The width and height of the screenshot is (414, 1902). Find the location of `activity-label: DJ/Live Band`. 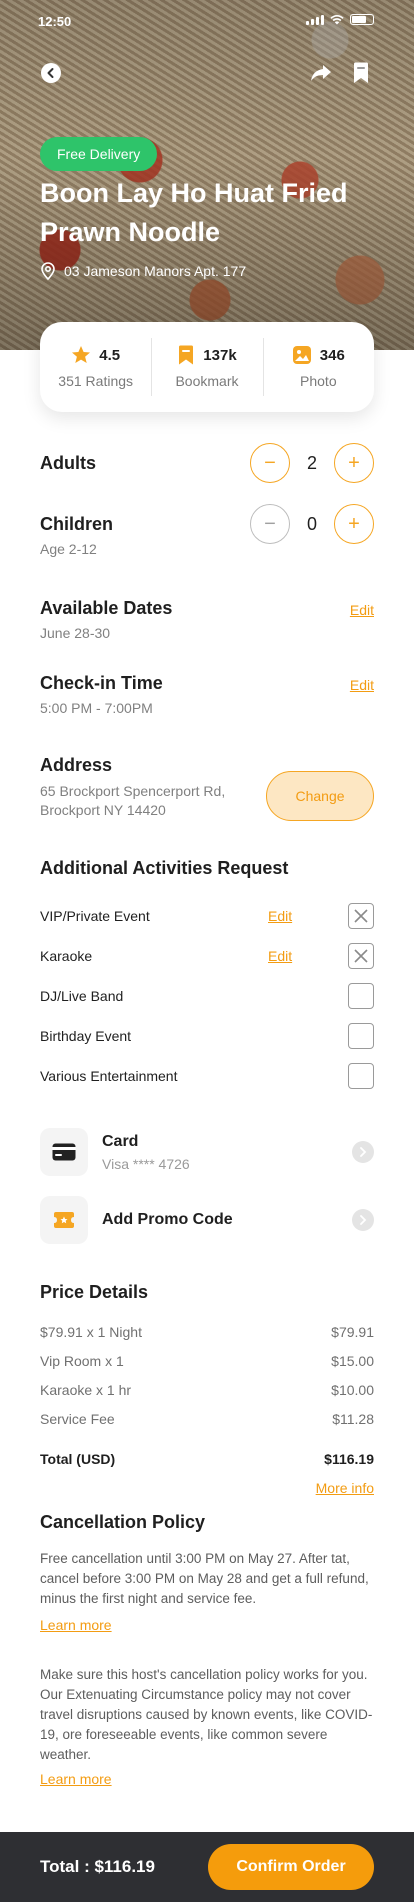

activity-label: DJ/Live Band is located at coordinates (82, 996).